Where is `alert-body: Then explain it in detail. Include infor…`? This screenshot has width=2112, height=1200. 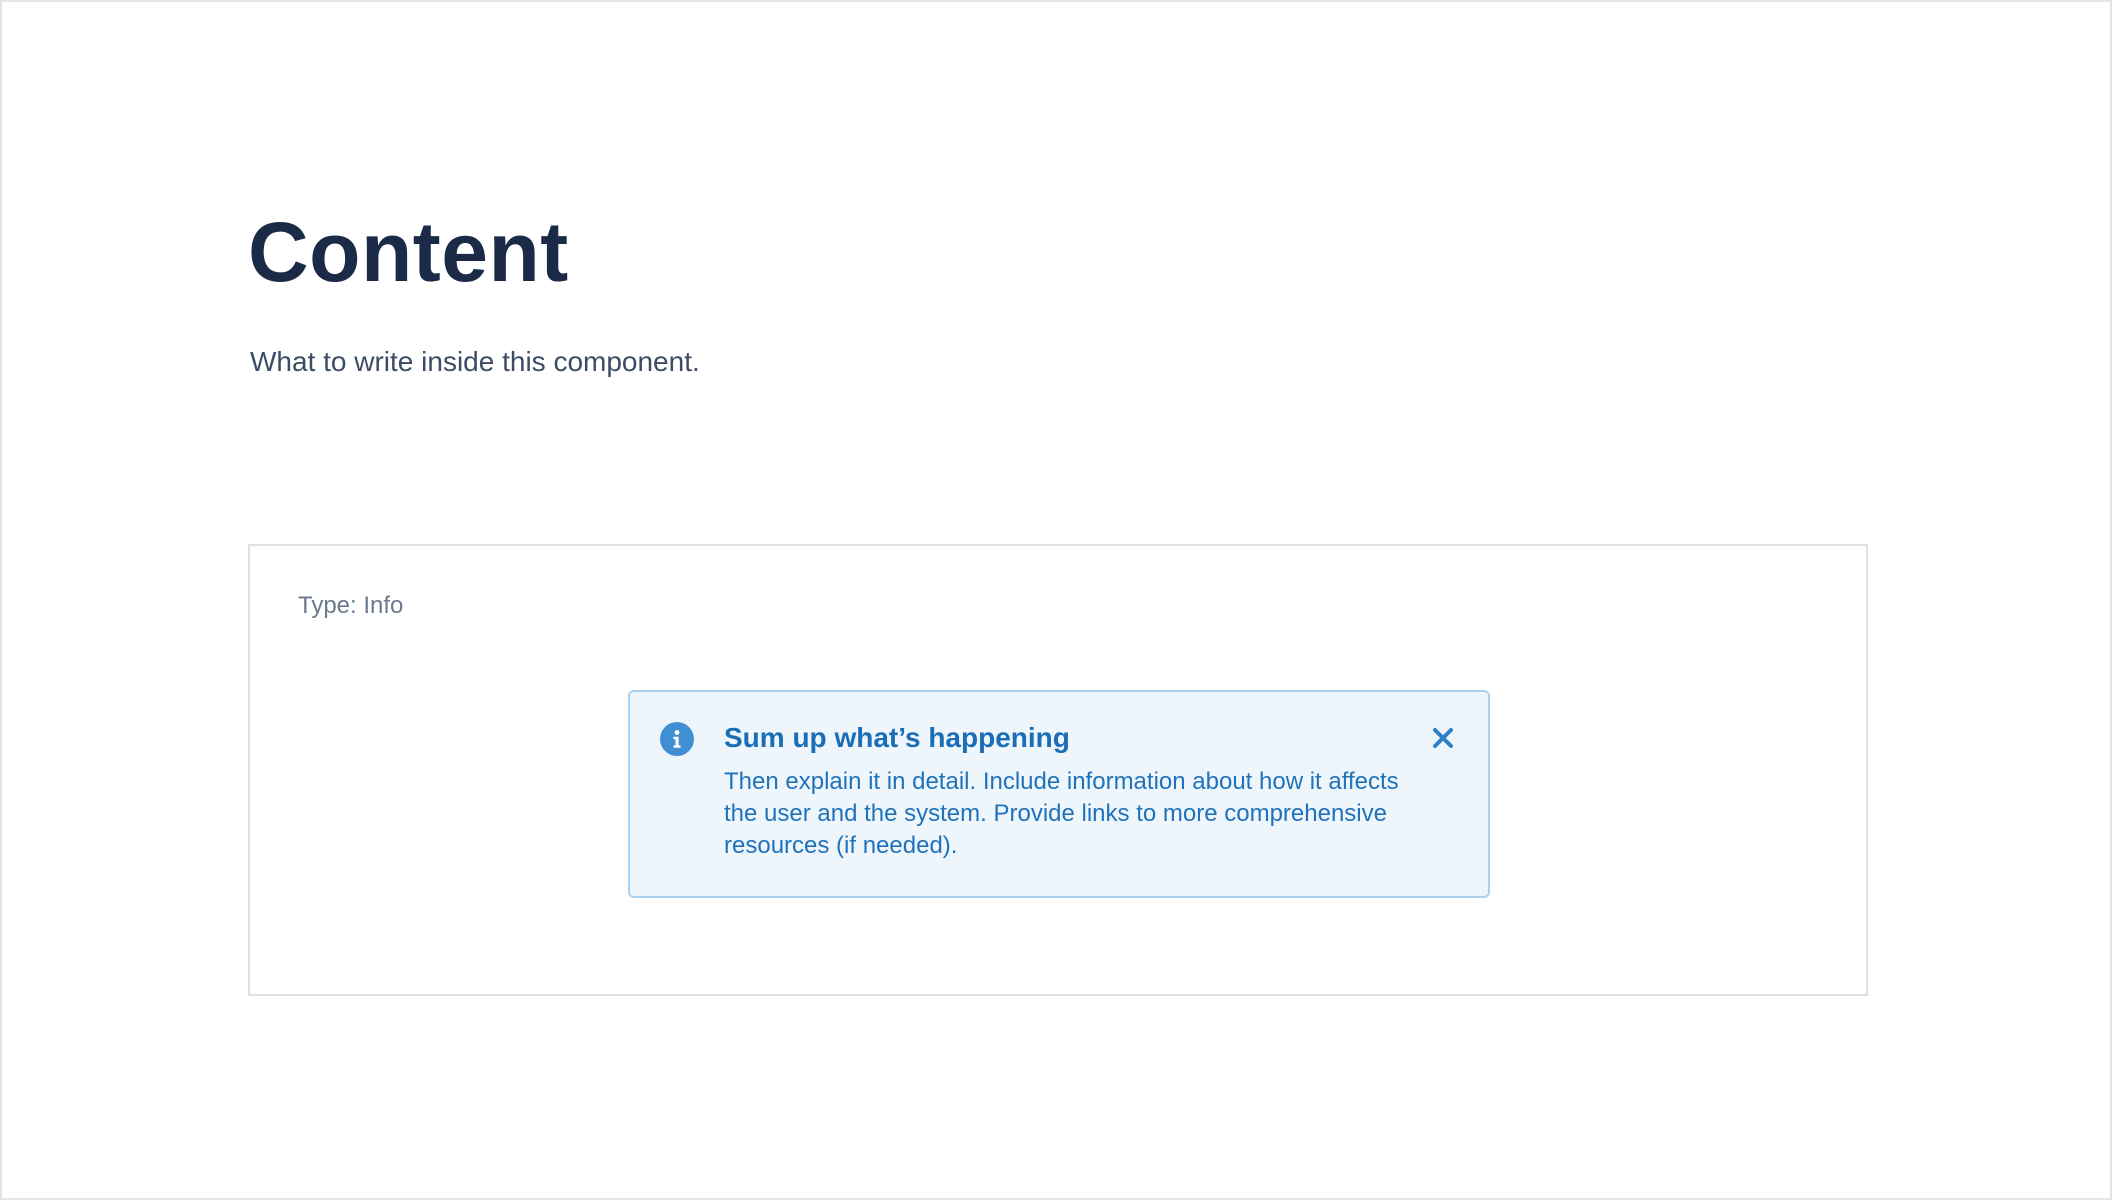 alert-body: Then explain it in detail. Include infor… is located at coordinates (1061, 813).